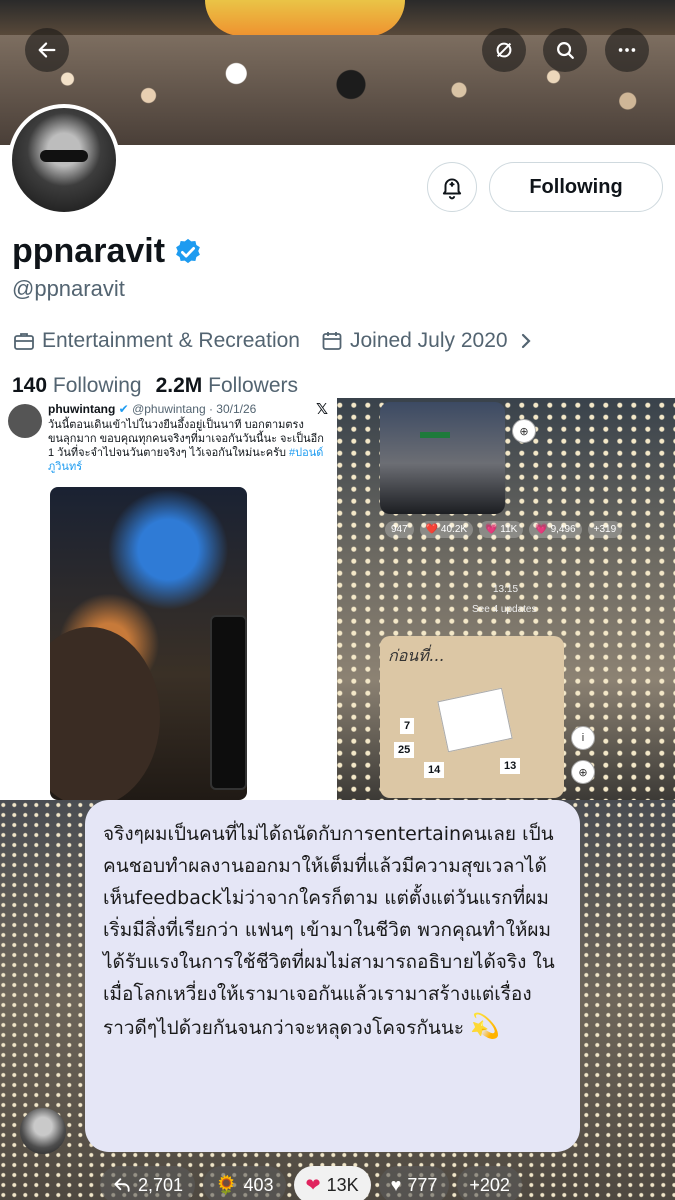  What do you see at coordinates (82, 409) in the screenshot?
I see `embedded-tweet-author: phuwintang` at bounding box center [82, 409].